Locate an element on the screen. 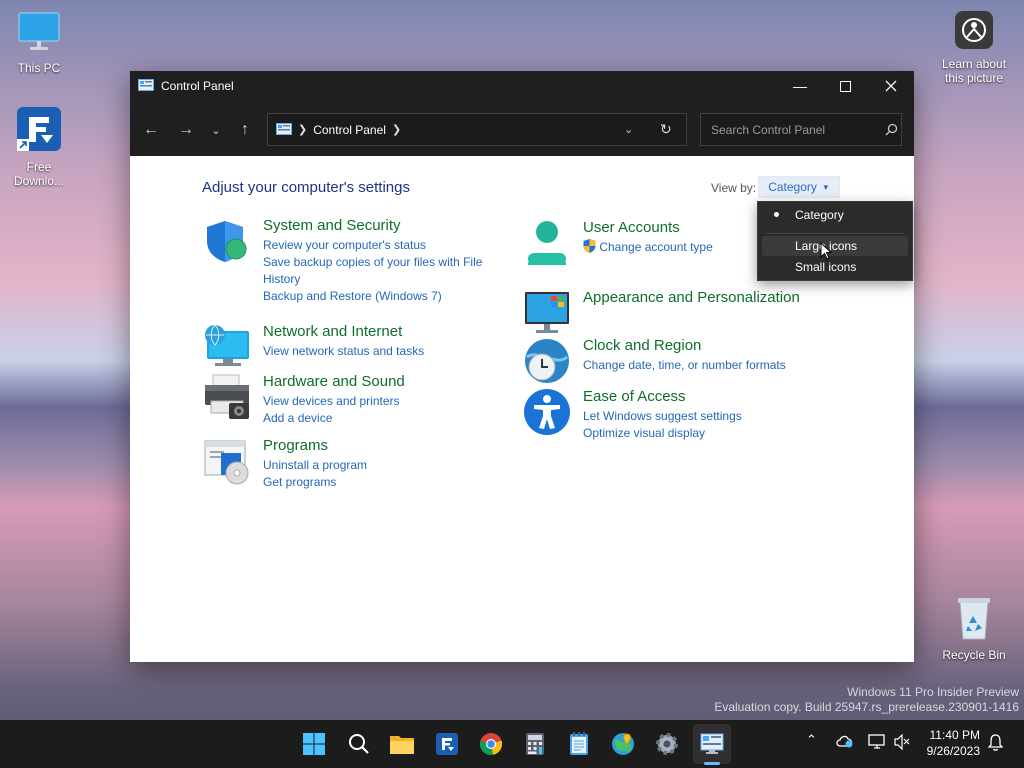 Image resolution: width=1024 pixels, height=768 pixels. view-by-label: View by: is located at coordinates (734, 188).